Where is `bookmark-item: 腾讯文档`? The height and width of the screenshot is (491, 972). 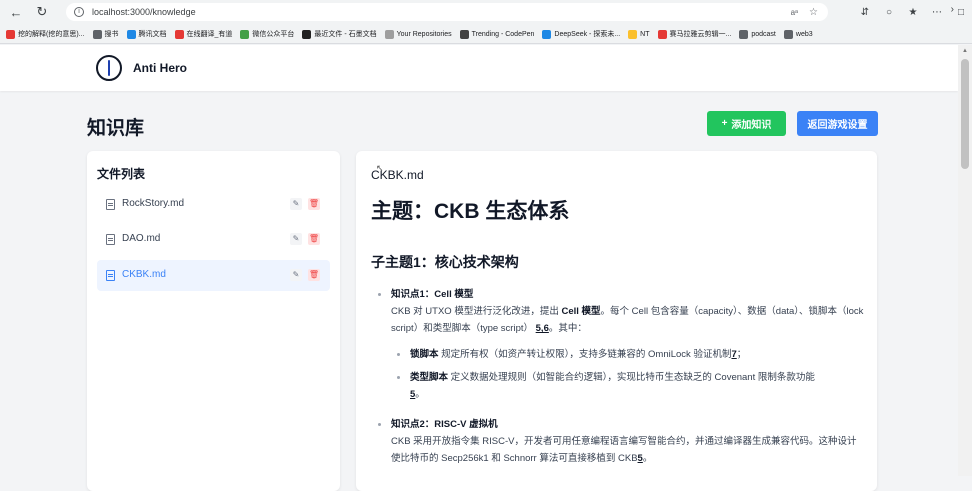 bookmark-item: 腾讯文档 is located at coordinates (146, 34).